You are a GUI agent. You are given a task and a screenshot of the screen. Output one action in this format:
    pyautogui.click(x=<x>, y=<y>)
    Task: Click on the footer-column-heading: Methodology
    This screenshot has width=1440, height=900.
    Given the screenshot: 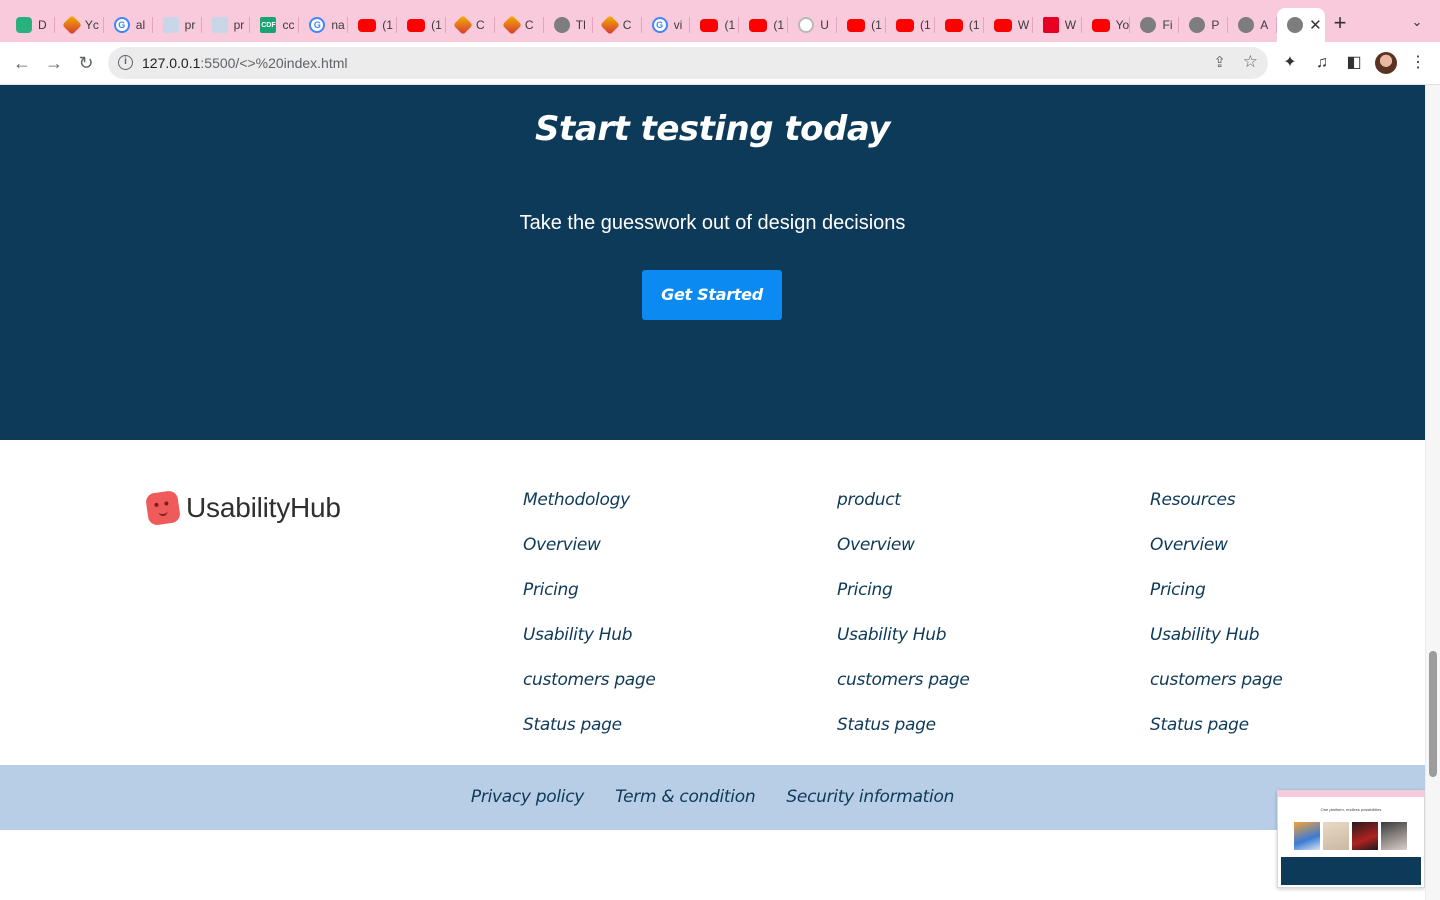 What is the action you would take?
    pyautogui.click(x=589, y=512)
    